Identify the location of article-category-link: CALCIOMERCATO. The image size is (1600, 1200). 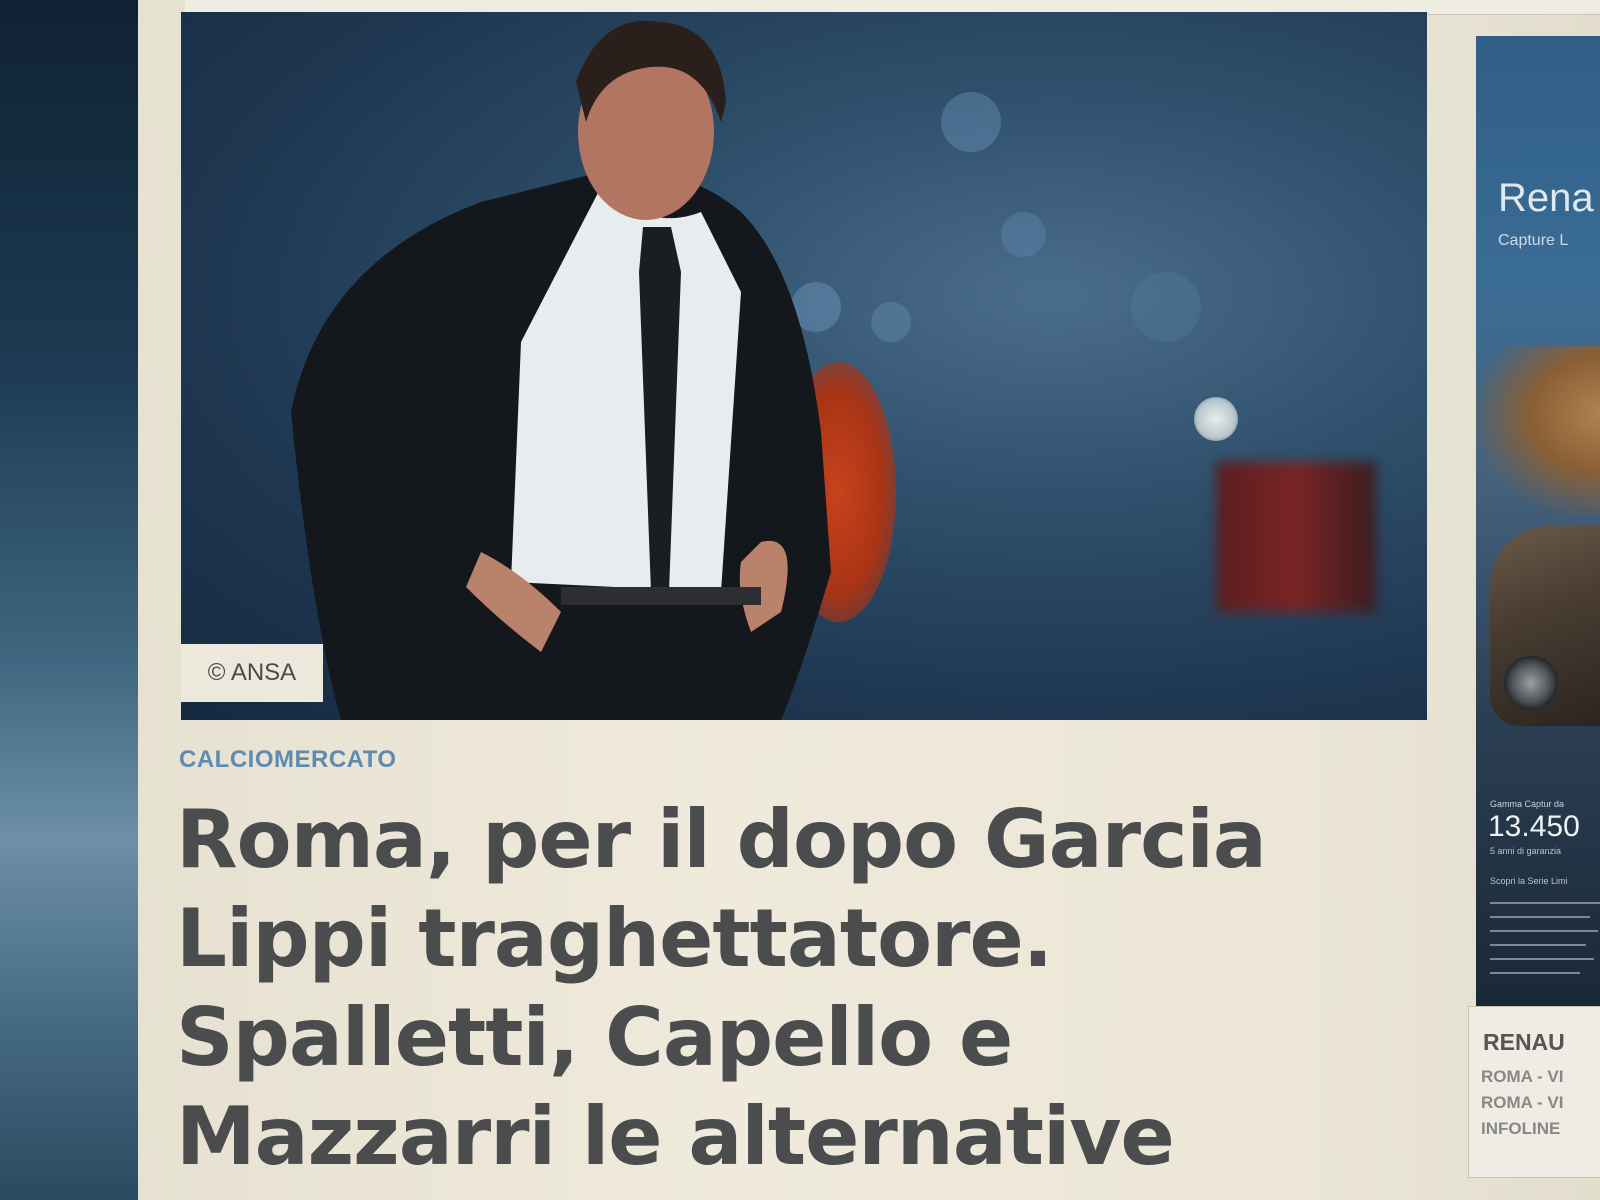
(288, 760).